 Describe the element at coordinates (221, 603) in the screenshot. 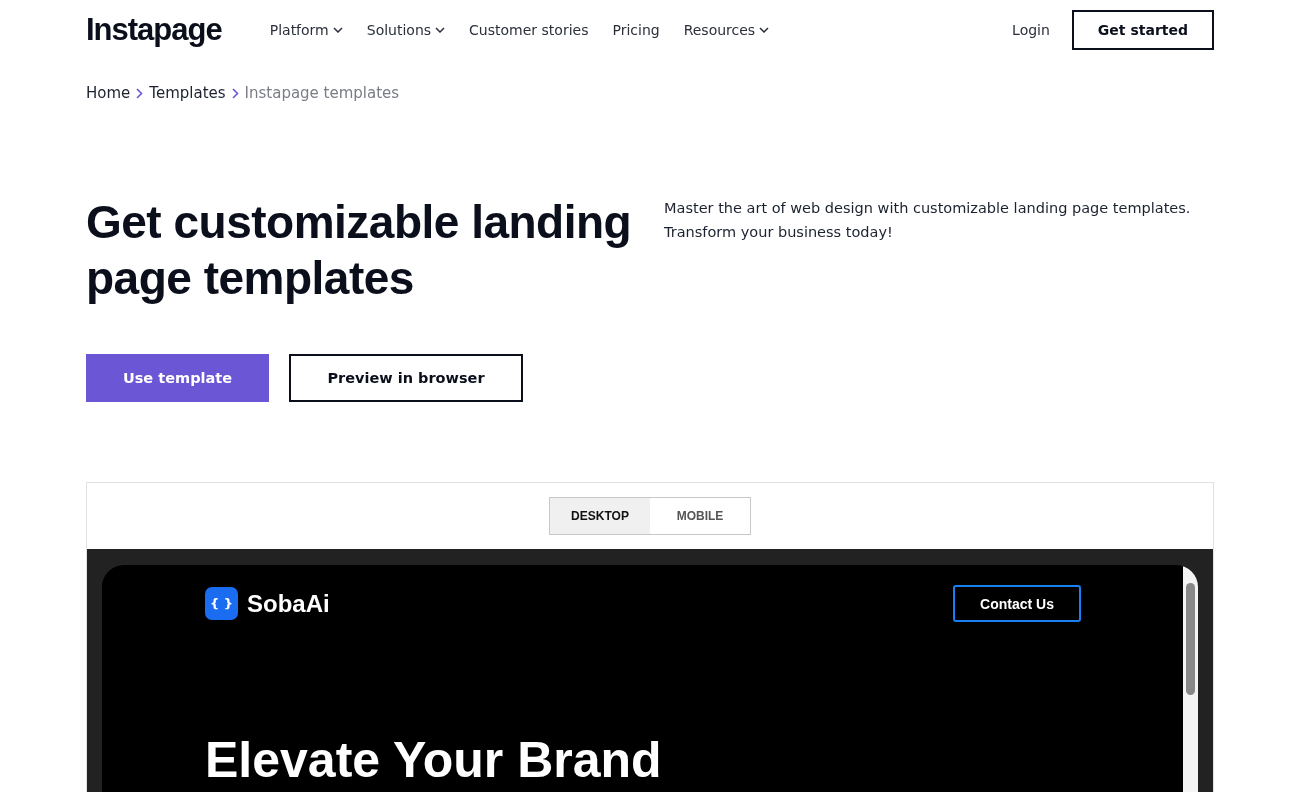

I see `logo-mark: { }` at that location.